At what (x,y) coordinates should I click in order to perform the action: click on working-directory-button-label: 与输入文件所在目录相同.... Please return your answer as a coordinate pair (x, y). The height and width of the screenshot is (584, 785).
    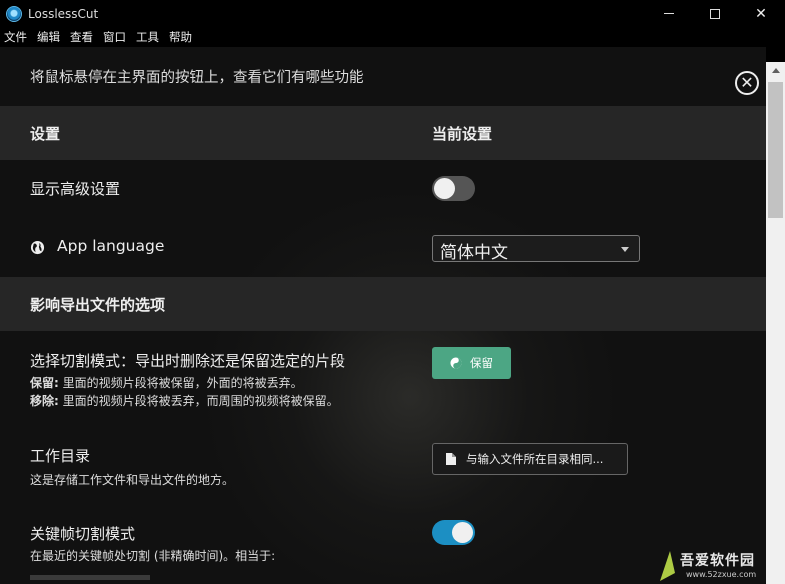
    Looking at the image, I should click on (535, 459).